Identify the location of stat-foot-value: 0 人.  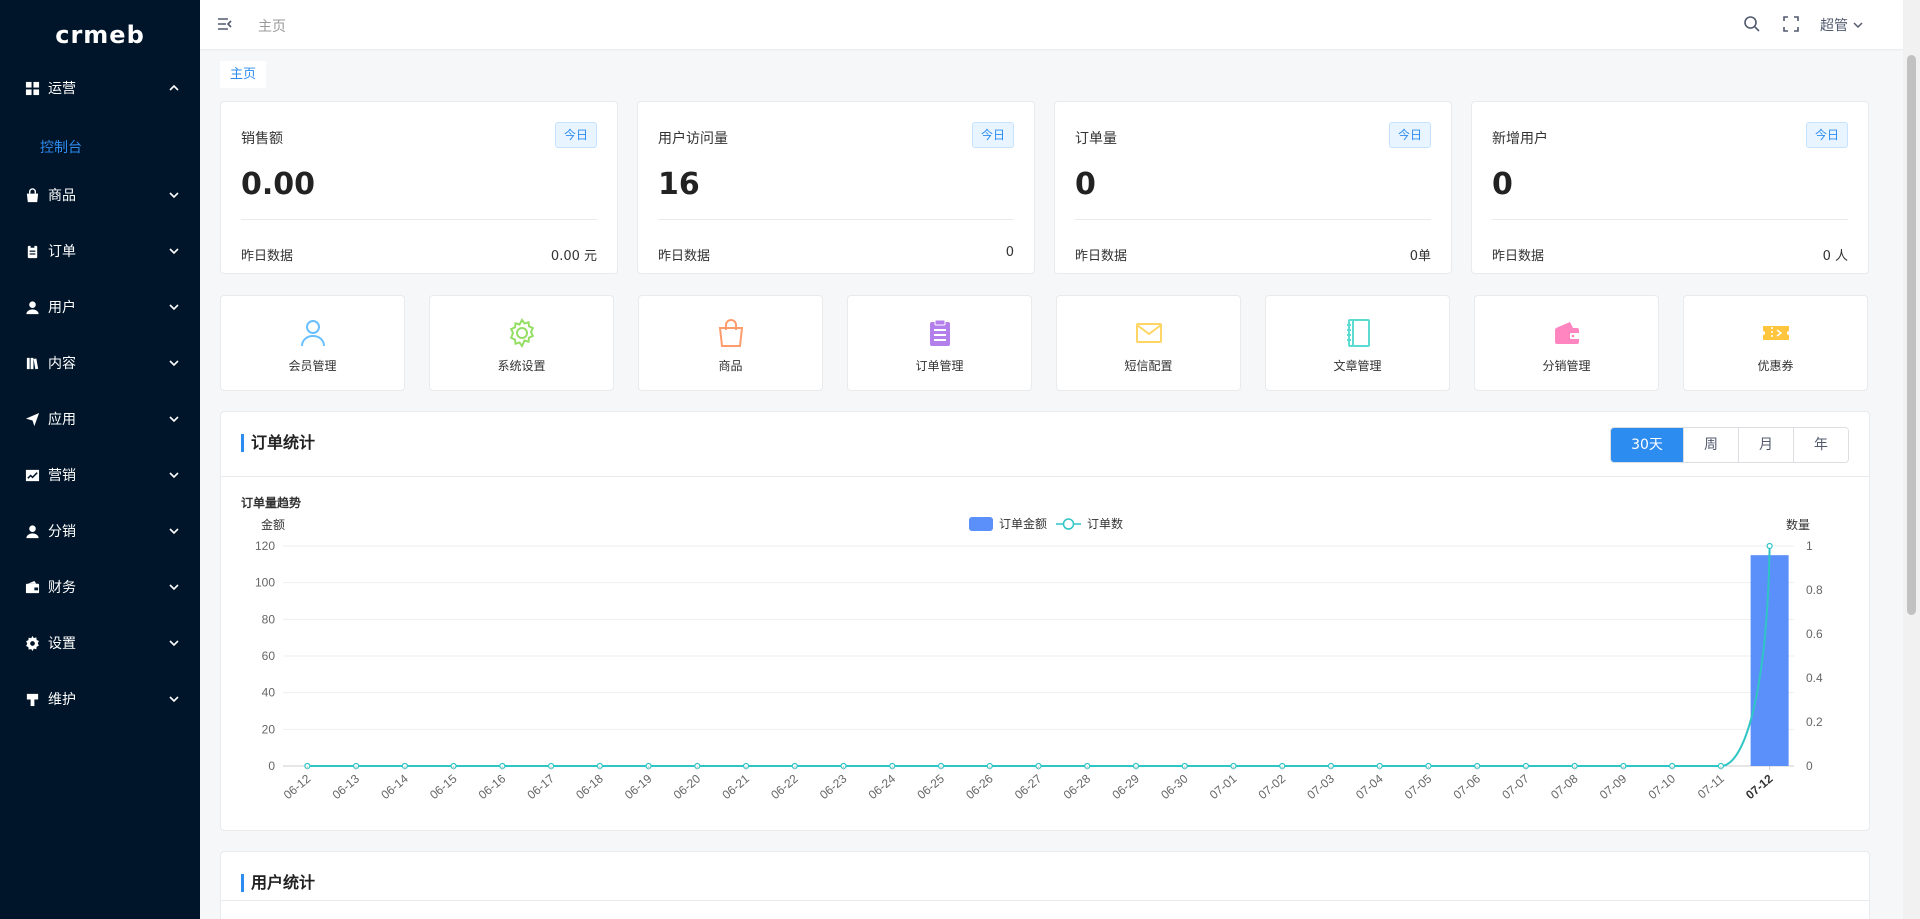
(1835, 256).